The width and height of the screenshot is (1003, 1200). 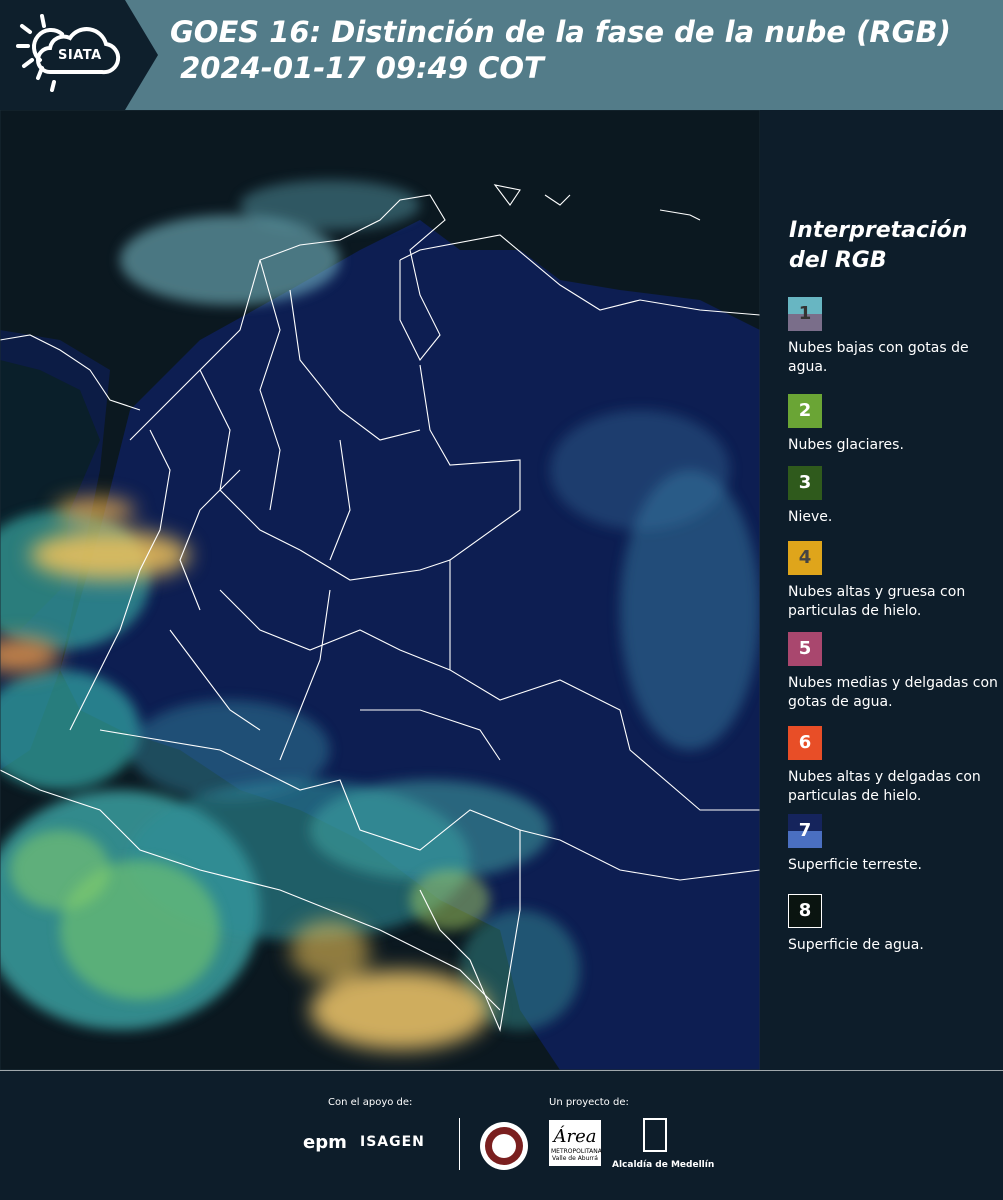 What do you see at coordinates (878, 357) in the screenshot?
I see `legend-label: Nubes bajas con gotas de agua.` at bounding box center [878, 357].